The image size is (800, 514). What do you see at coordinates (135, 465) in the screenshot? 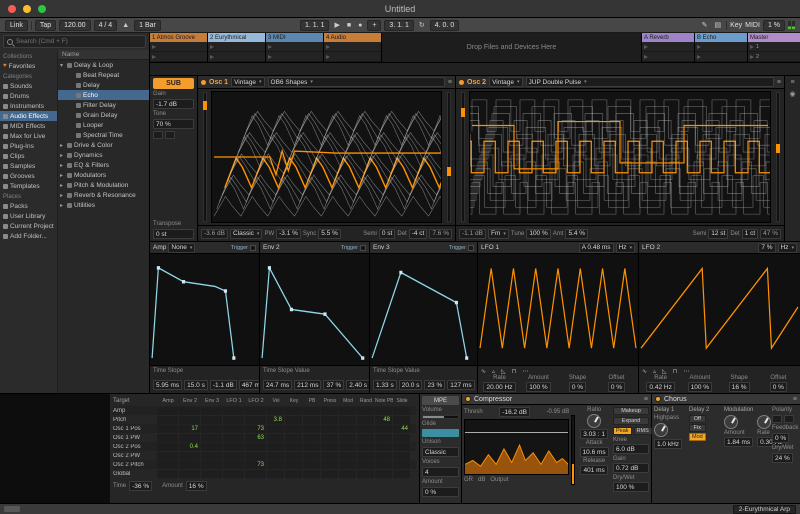
I see `matrix-target-label: Osc 2 Pitch` at bounding box center [135, 465].